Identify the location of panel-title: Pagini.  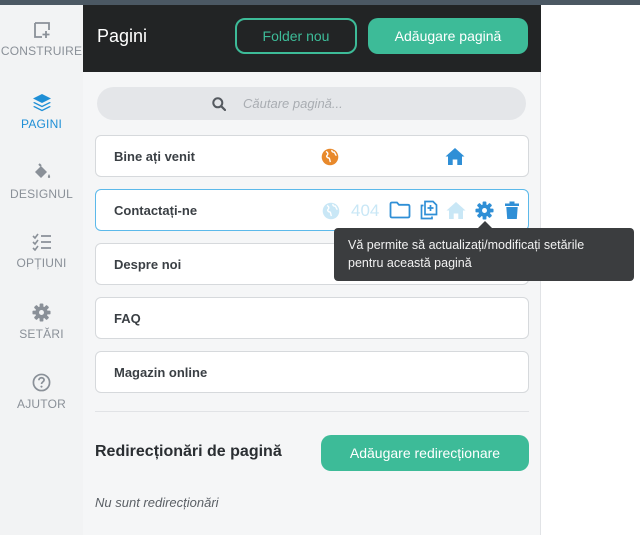
(122, 36).